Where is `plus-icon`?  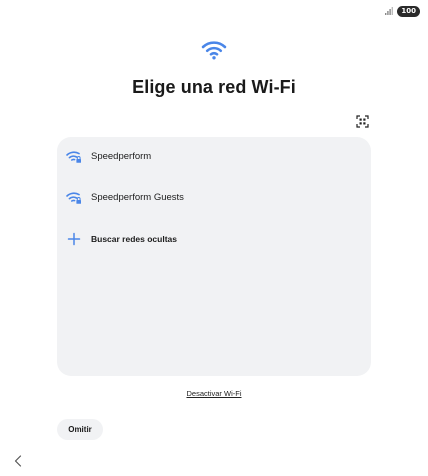
plus-icon is located at coordinates (74, 239).